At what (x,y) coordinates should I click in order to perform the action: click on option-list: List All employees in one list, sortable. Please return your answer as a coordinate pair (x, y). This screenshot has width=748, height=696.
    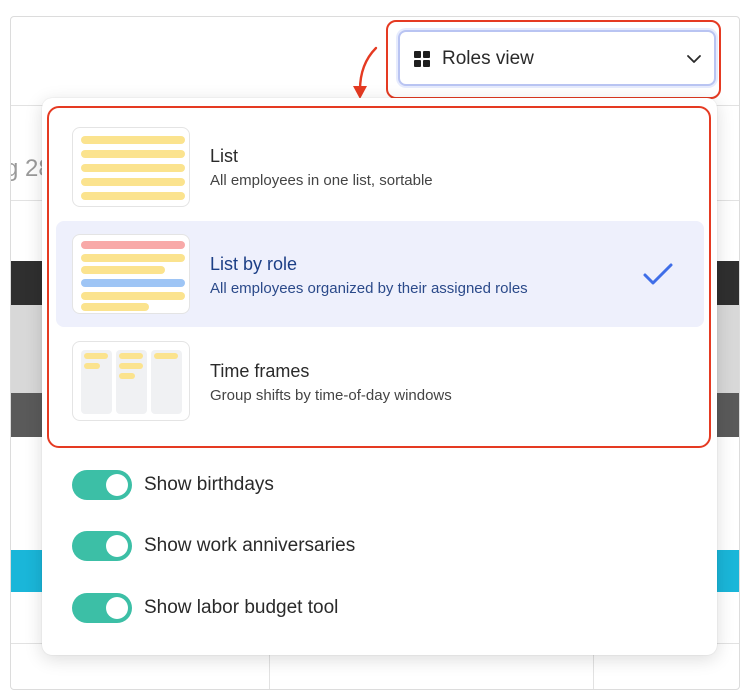
    Looking at the image, I should click on (380, 173).